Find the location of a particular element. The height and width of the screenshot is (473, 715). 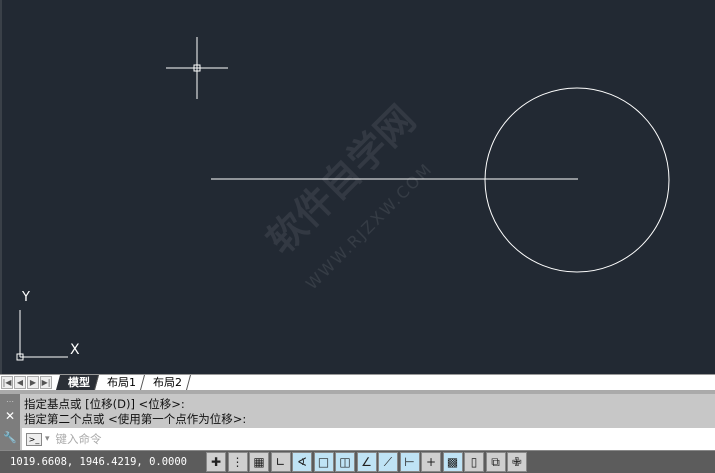

annotation-monitor-icon: ✙ is located at coordinates (517, 462).